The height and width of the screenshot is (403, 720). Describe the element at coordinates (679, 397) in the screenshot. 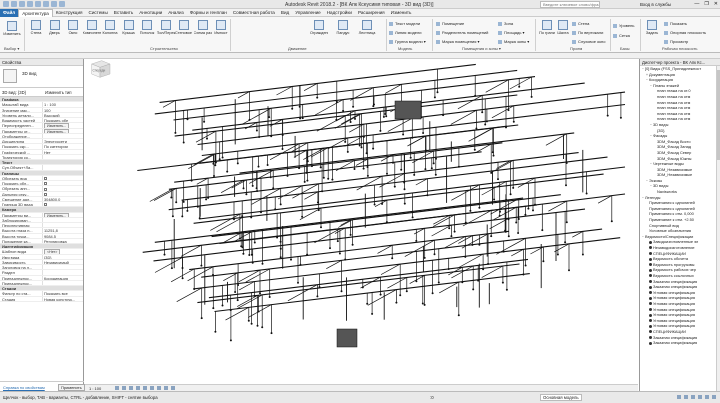

I see `select-links-icon` at that location.